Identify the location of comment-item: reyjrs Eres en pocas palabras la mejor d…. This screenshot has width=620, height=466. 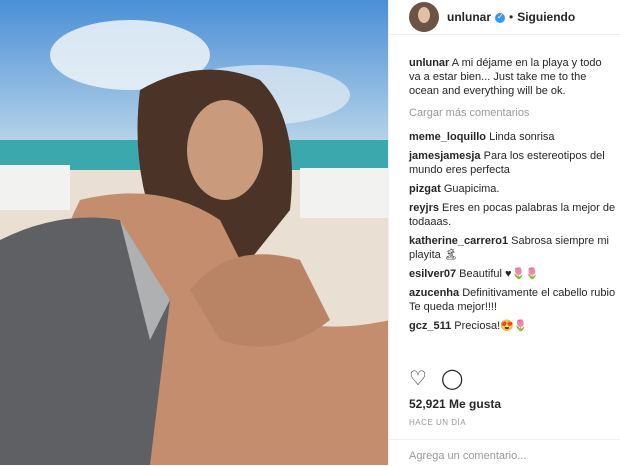
(512, 215).